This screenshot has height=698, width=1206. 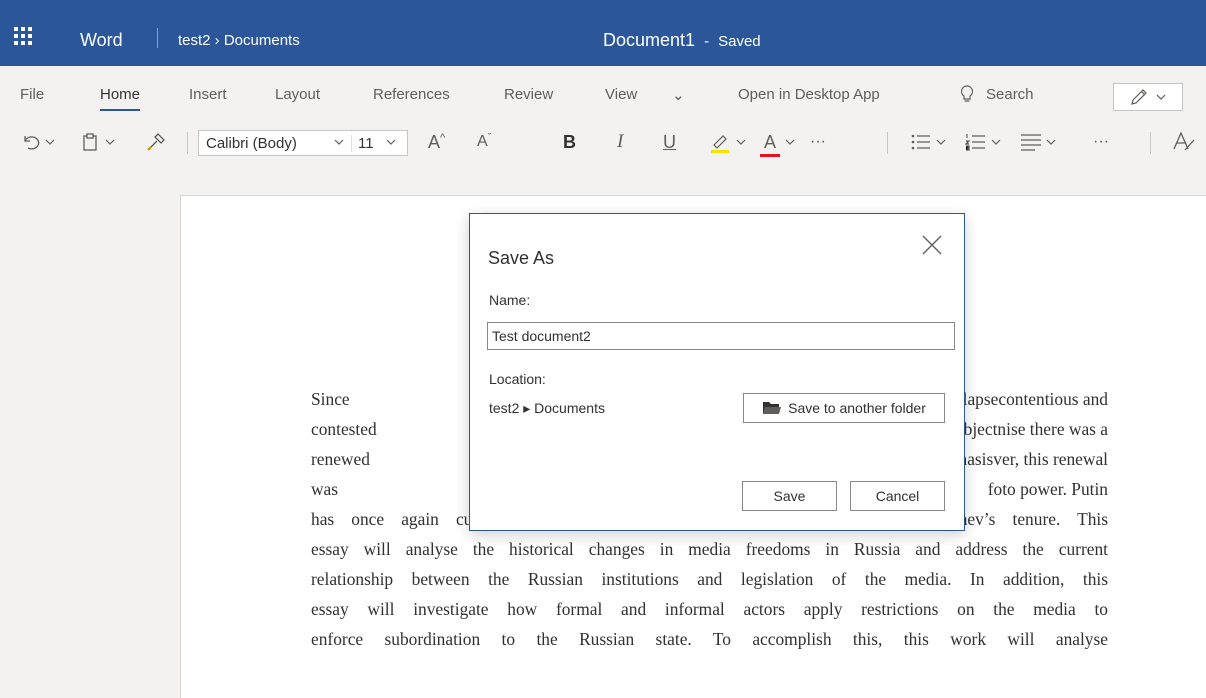 I want to click on tab-layout: Layout, so click(x=297, y=94).